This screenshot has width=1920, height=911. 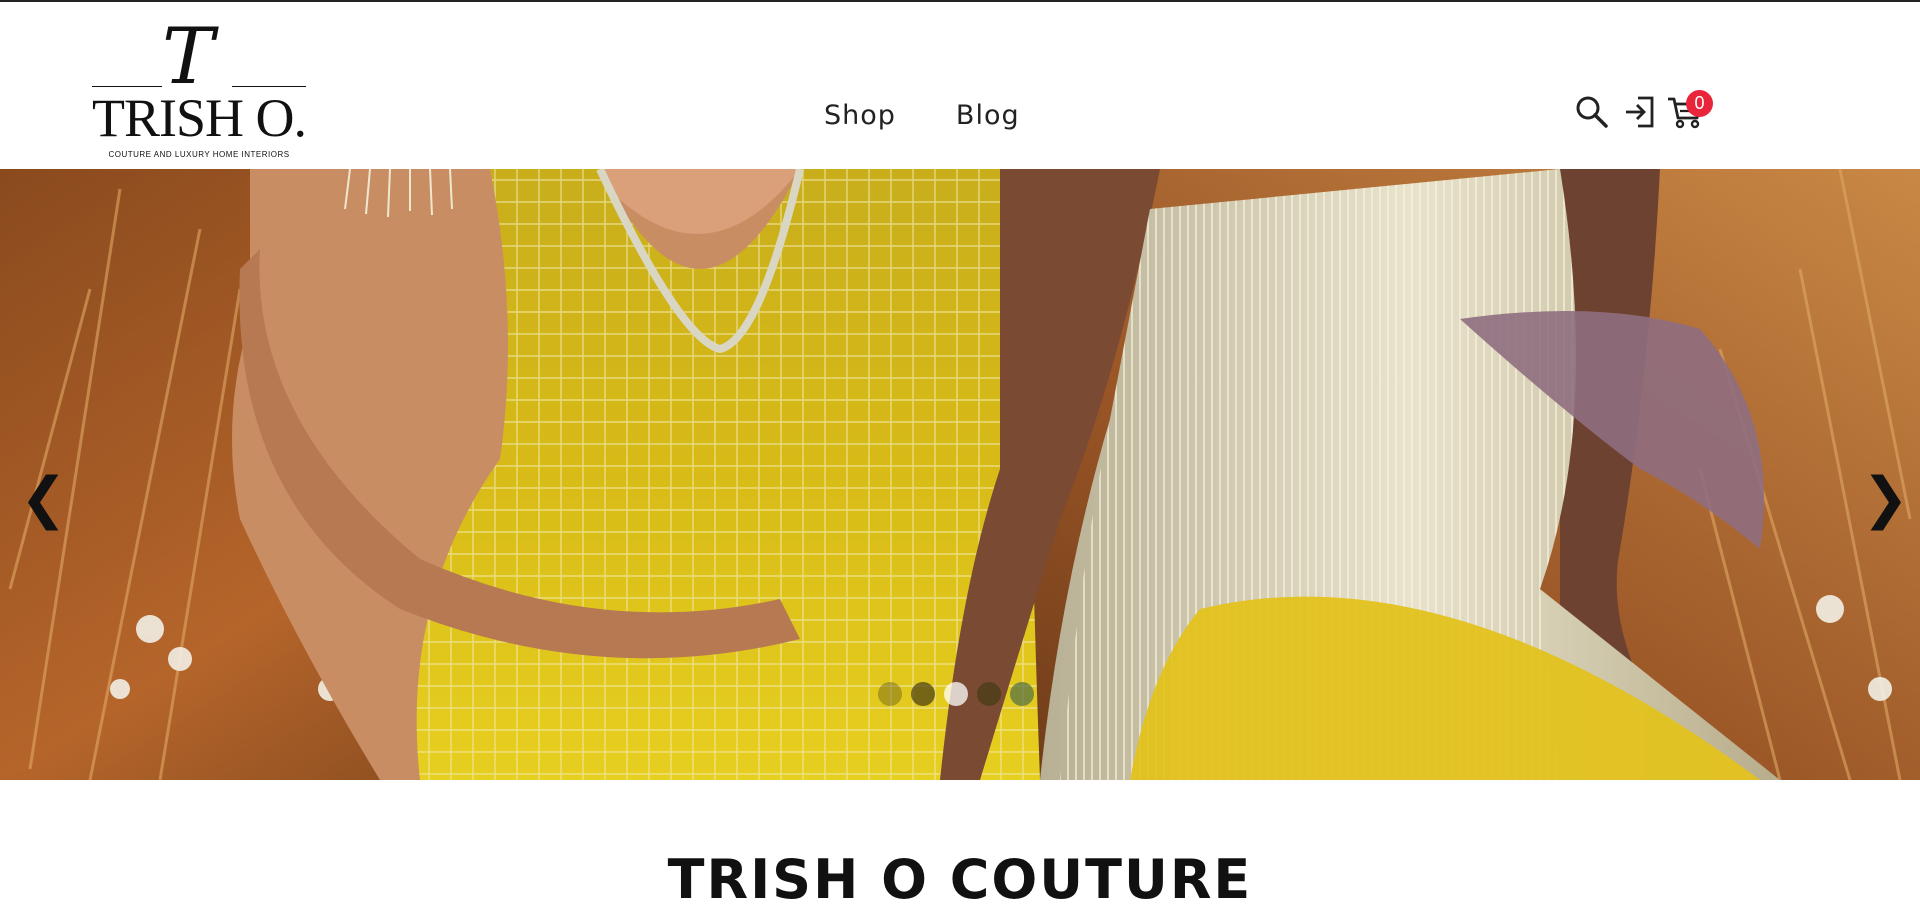 I want to click on login-icon, so click(x=1640, y=112).